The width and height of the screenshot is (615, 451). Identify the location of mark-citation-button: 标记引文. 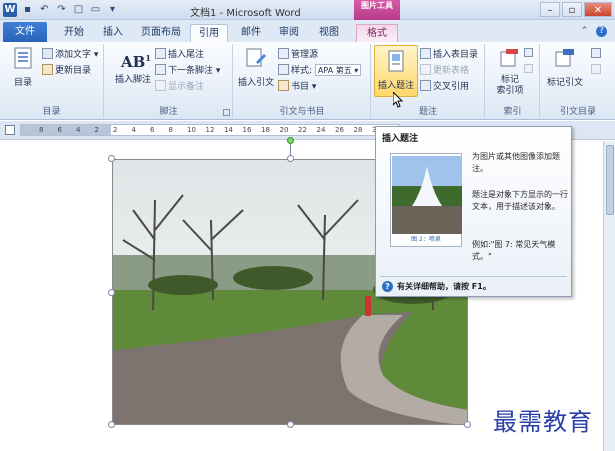
(565, 67).